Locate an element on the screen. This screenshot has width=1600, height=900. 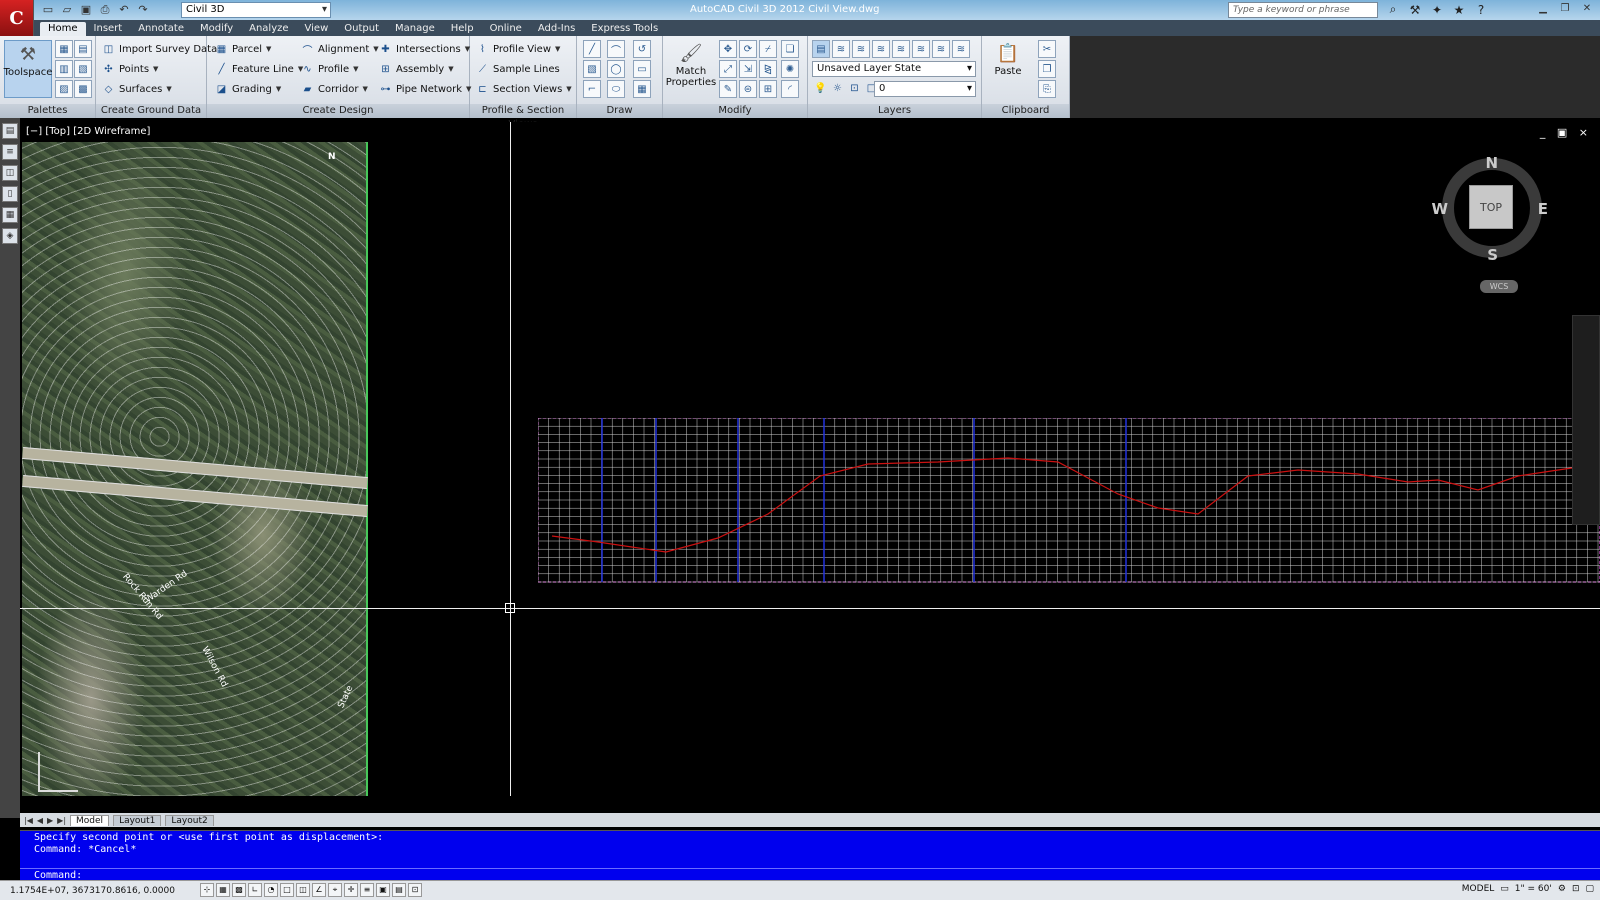
profile-button: ∿ Profile ▼ is located at coordinates (329, 69).